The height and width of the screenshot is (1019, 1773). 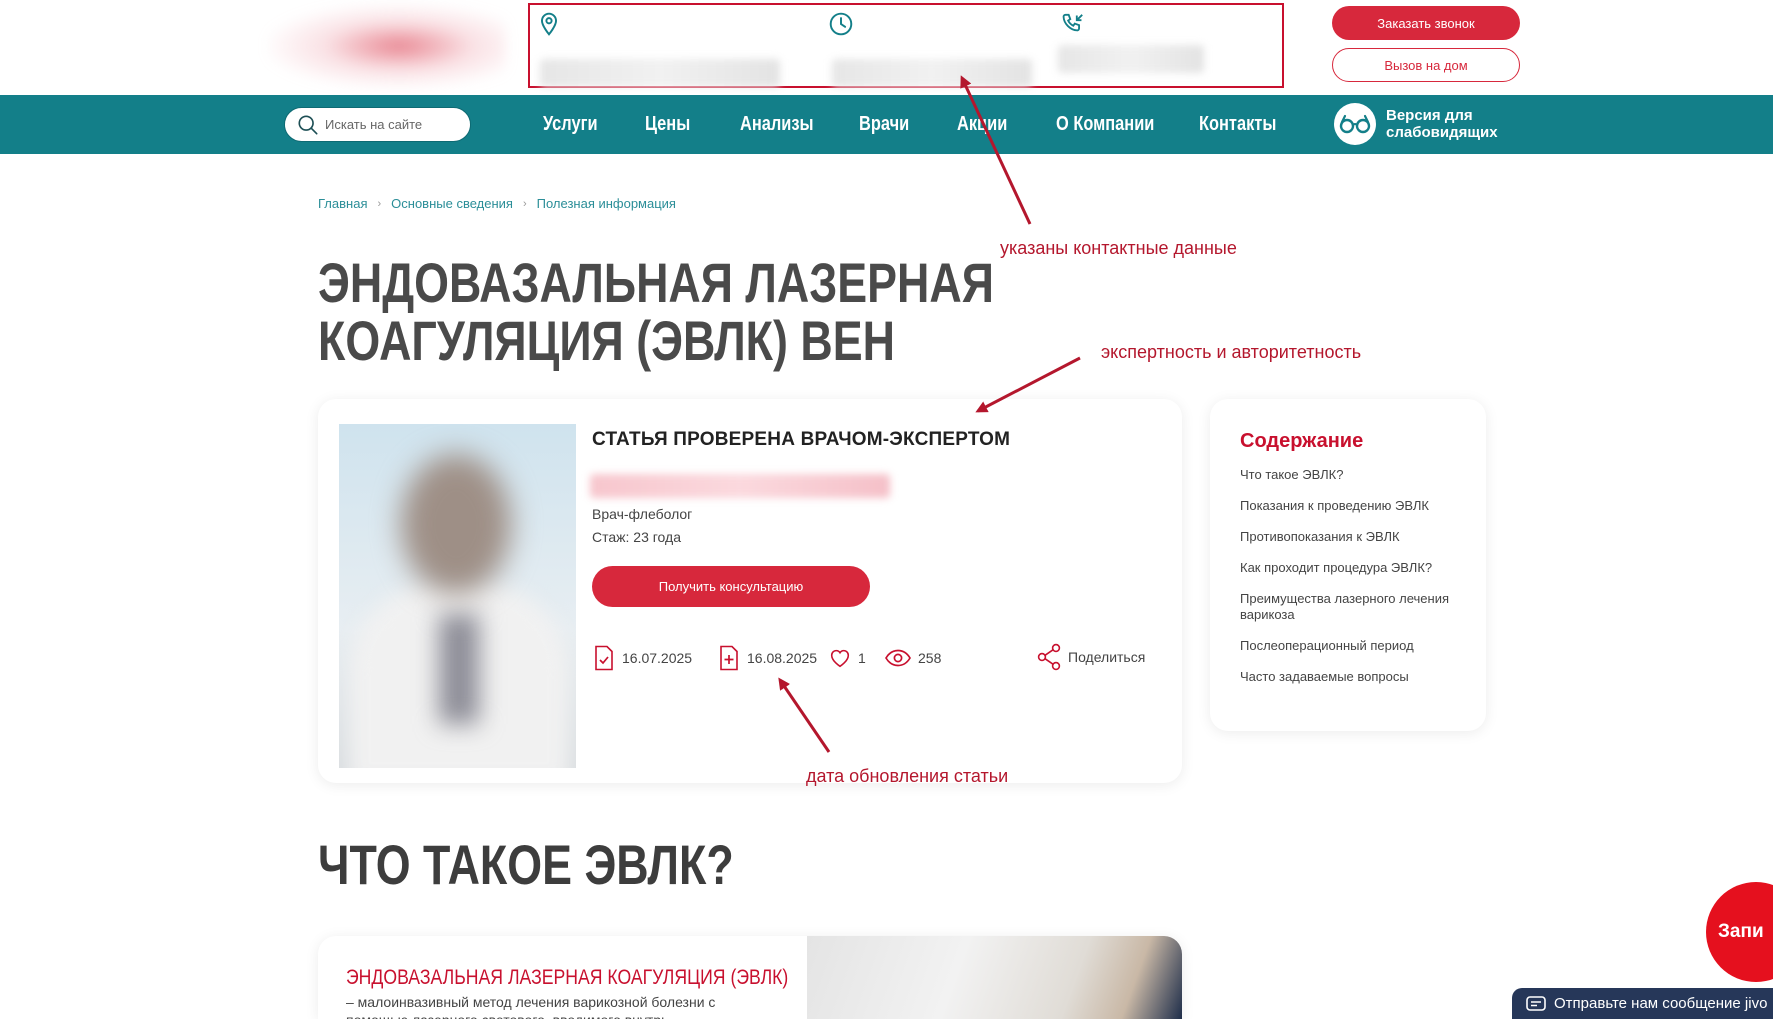 I want to click on address-text-blurred, so click(x=660, y=73).